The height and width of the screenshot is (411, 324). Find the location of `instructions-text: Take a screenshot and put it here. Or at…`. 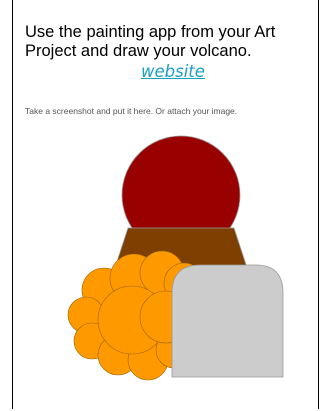

instructions-text: Take a screenshot and put it here. Or at… is located at coordinates (131, 111).